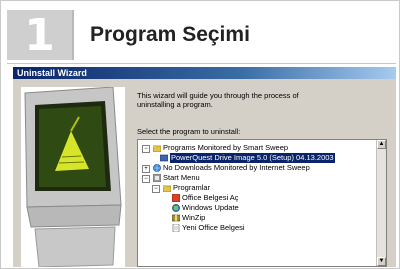 Image resolution: width=400 pixels, height=269 pixels. I want to click on tree-item-label: Programlar, so click(192, 187).